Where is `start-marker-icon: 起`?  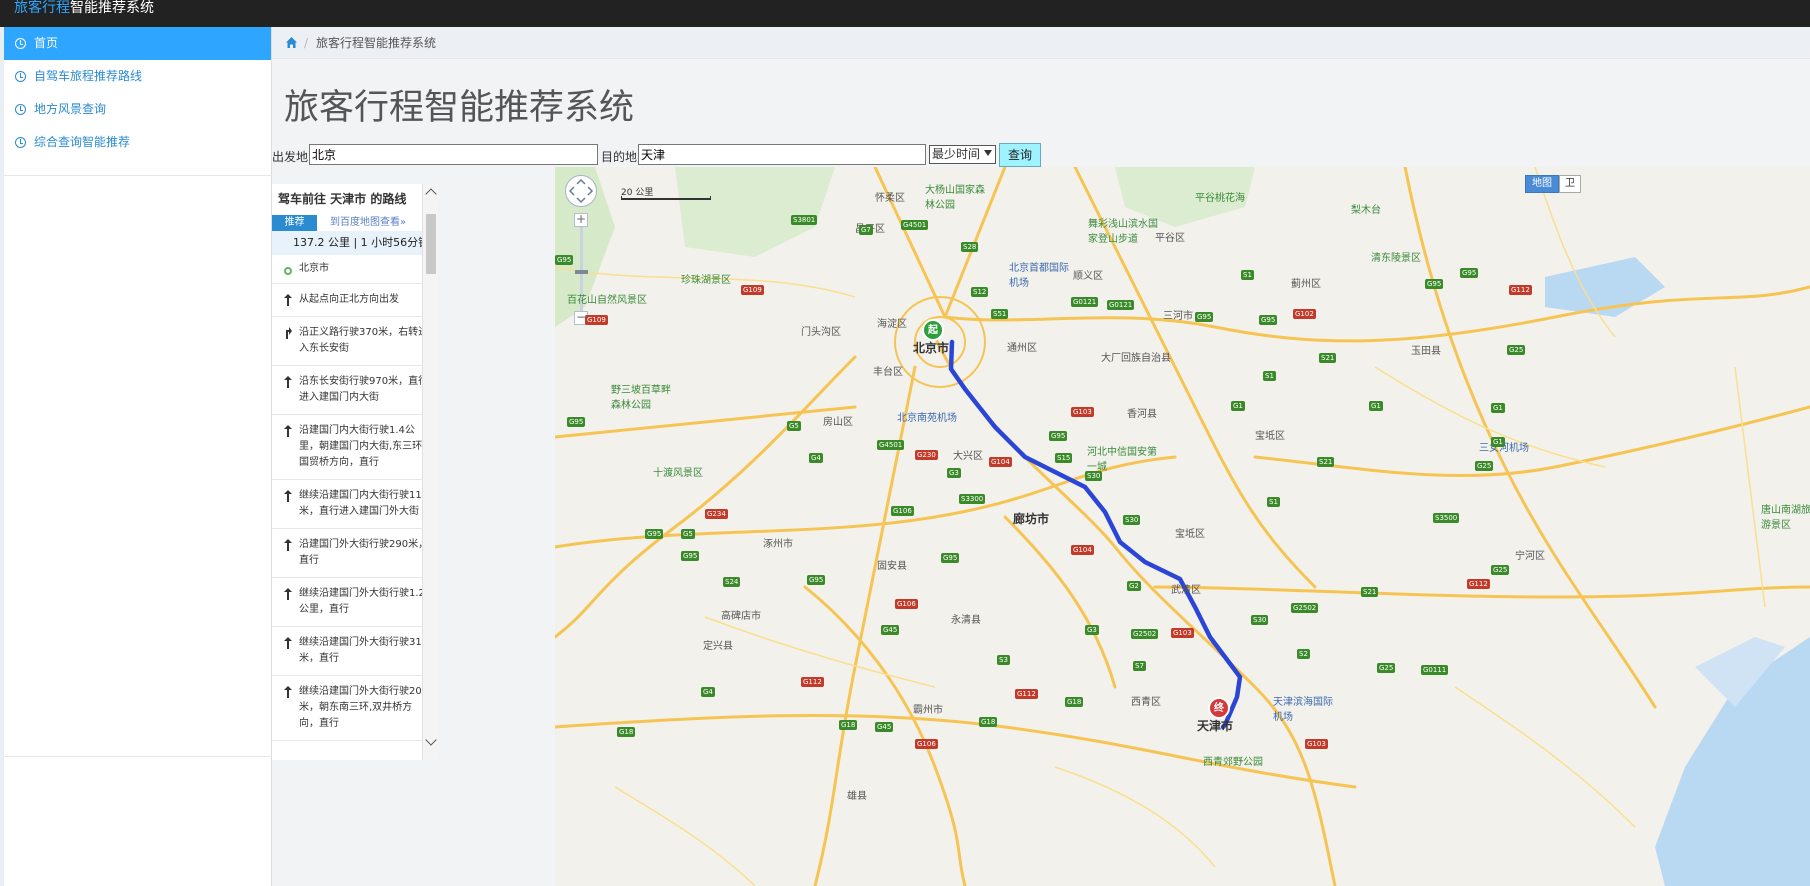 start-marker-icon: 起 is located at coordinates (933, 330).